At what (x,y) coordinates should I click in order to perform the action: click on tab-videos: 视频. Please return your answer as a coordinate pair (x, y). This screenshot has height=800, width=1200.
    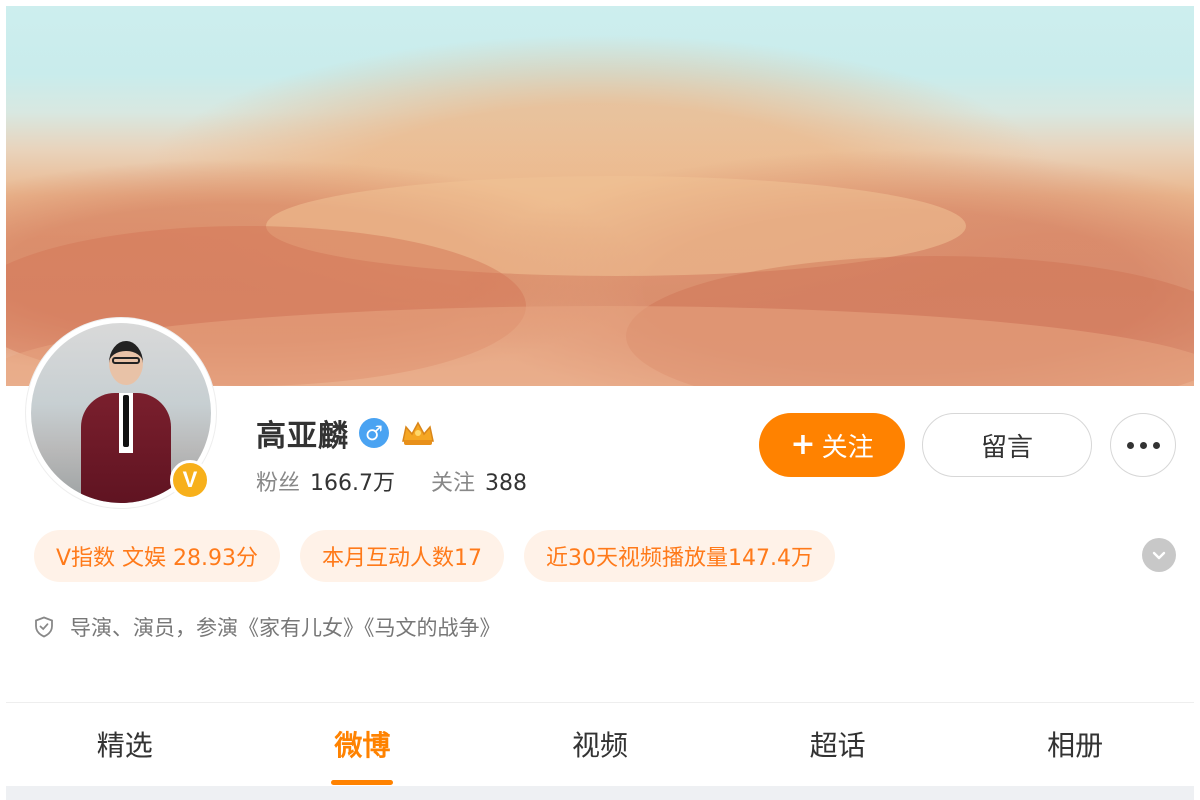
    Looking at the image, I should click on (600, 744).